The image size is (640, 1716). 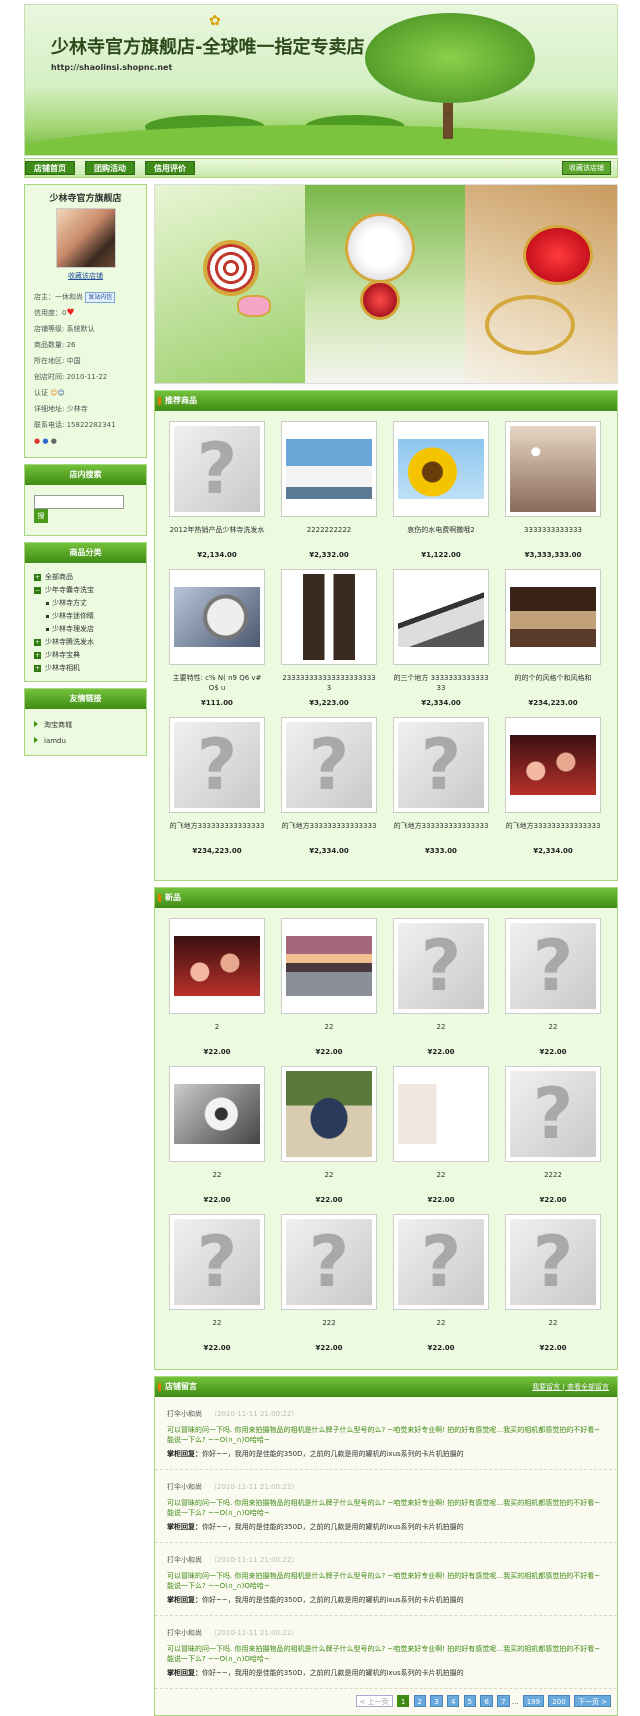 What do you see at coordinates (329, 682) in the screenshot?
I see `goods-name: 2333333333333333333333` at bounding box center [329, 682].